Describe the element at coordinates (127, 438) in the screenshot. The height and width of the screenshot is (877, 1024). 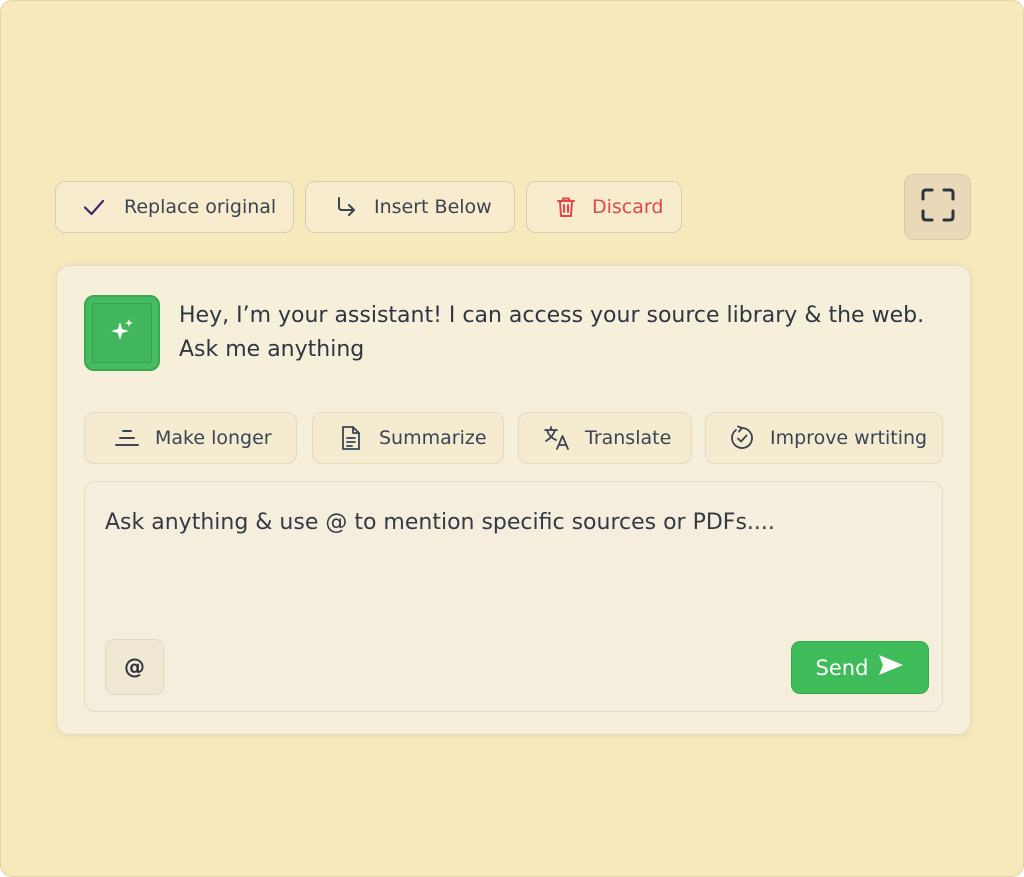
I see `align-lines-icon` at that location.